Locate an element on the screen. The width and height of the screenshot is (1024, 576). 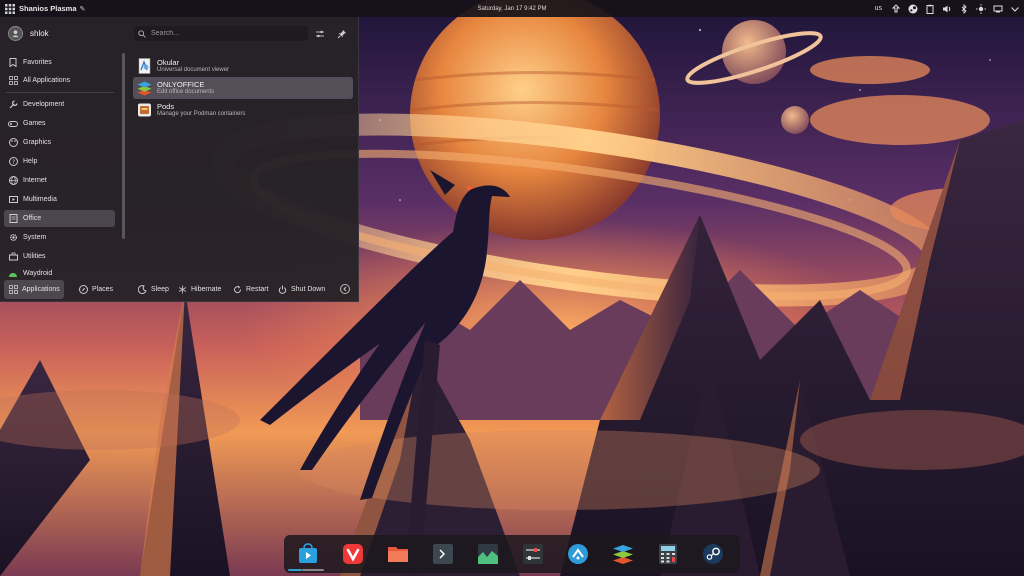
restart-icon is located at coordinates (237, 290).